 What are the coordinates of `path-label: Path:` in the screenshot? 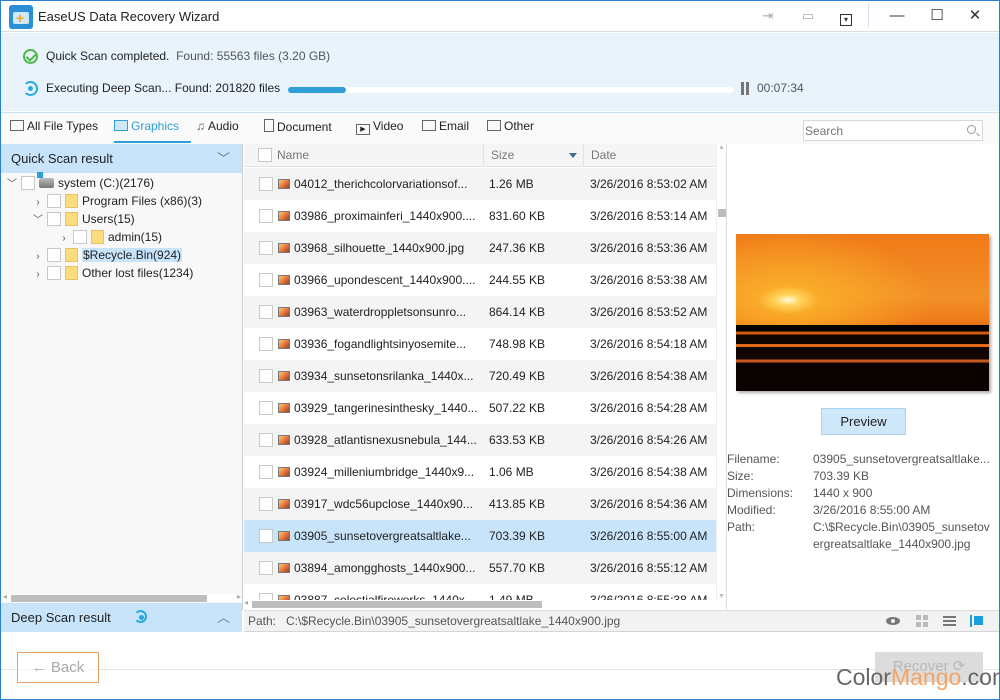 It's located at (262, 621).